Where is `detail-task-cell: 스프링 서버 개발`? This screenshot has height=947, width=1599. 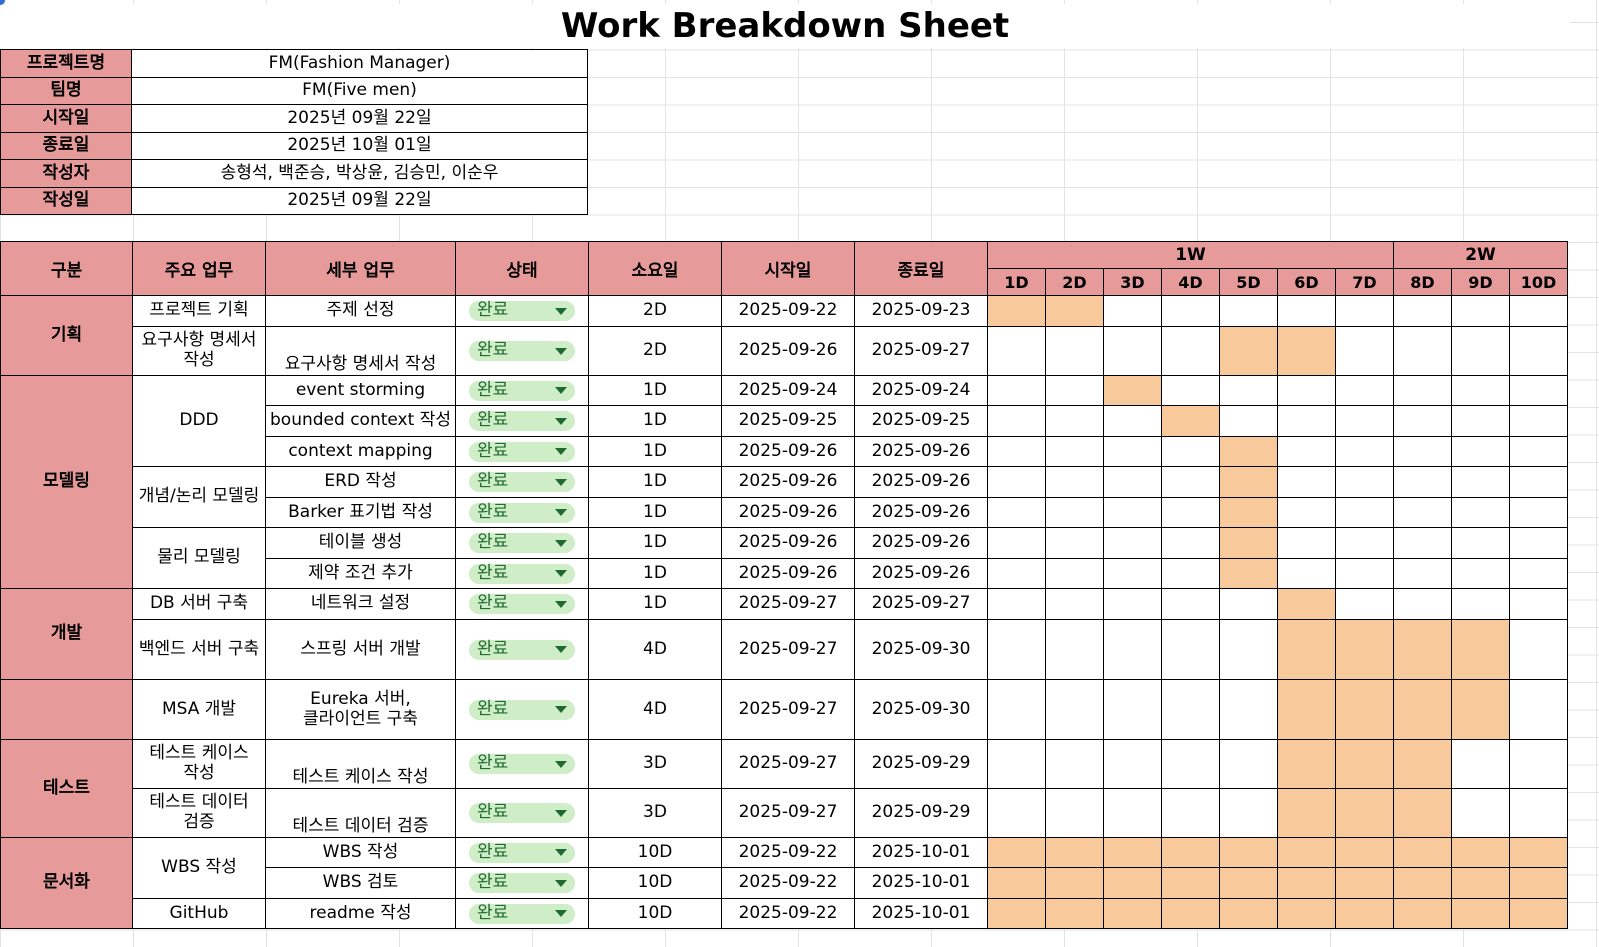 detail-task-cell: 스프링 서버 개발 is located at coordinates (360, 649).